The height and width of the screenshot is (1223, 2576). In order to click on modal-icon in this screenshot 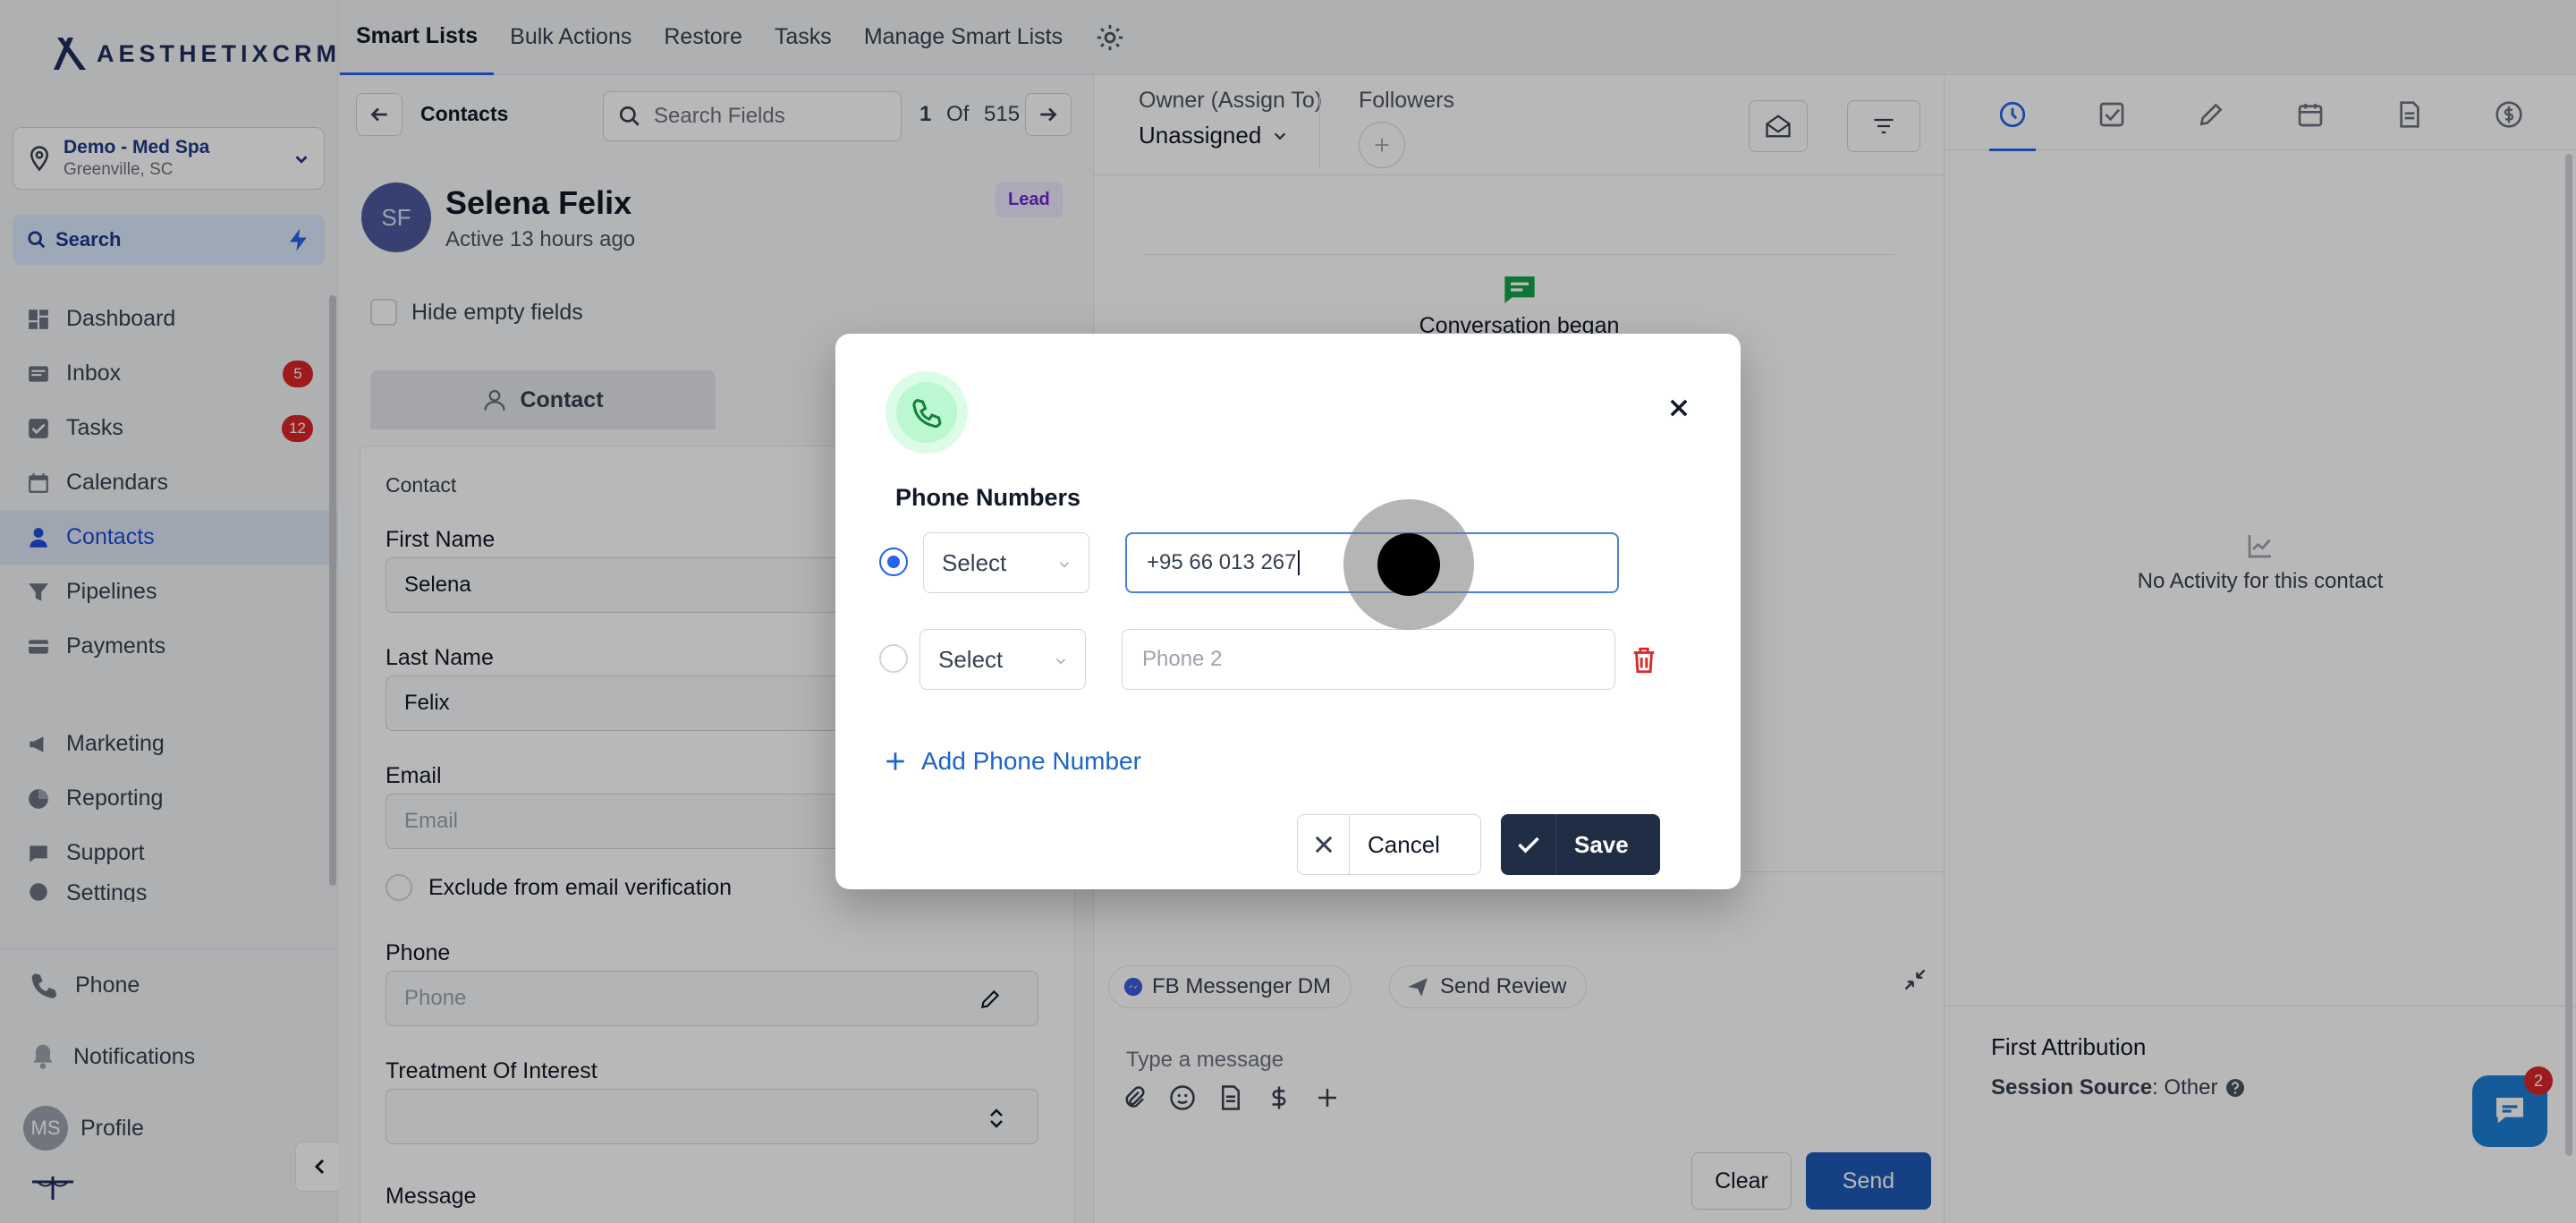, I will do `click(927, 412)`.